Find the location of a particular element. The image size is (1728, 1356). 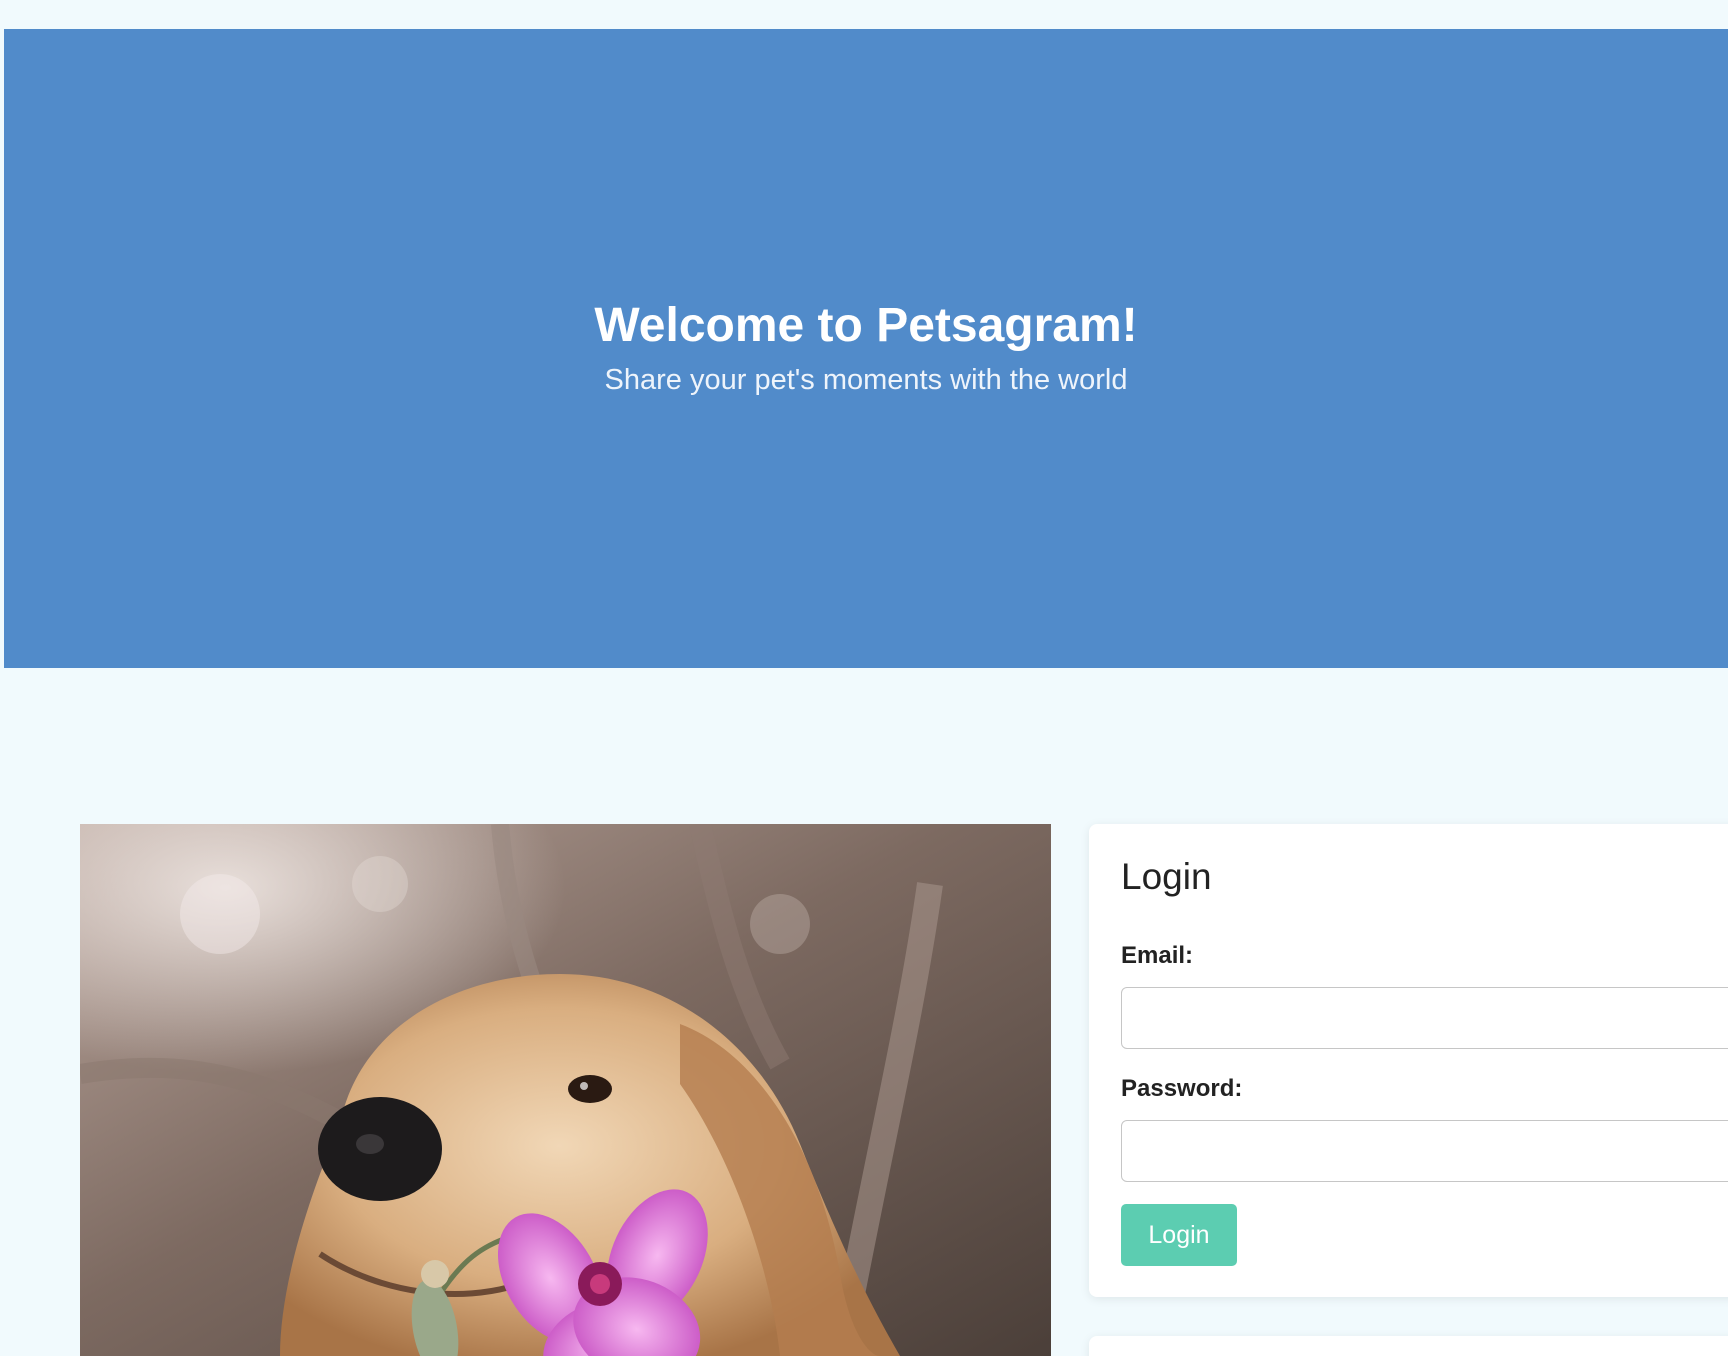

login-title: Login is located at coordinates (1166, 876).